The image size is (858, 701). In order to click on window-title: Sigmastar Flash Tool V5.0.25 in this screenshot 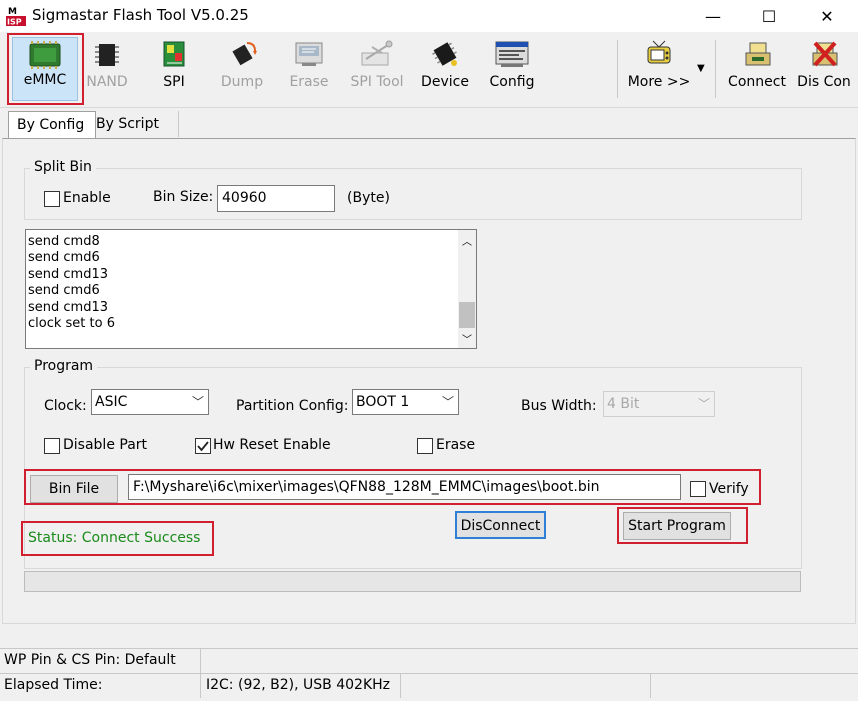, I will do `click(140, 15)`.